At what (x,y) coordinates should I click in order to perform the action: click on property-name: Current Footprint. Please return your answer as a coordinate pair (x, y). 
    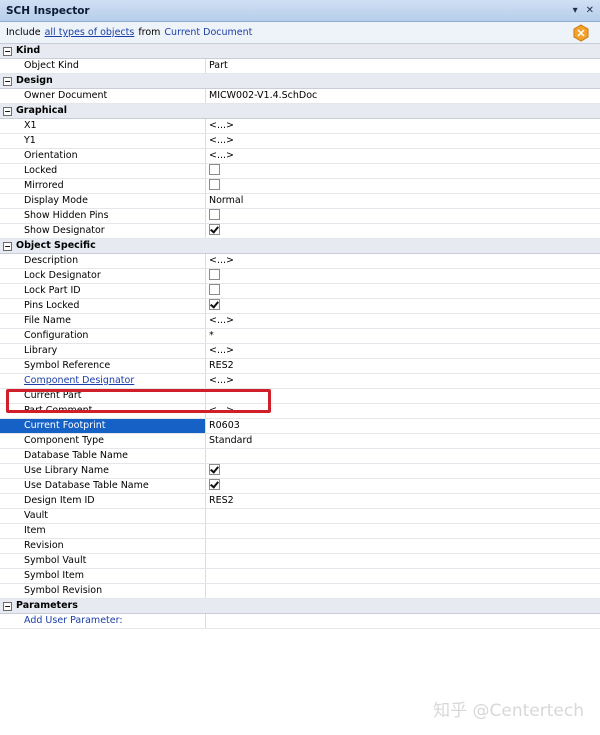
    Looking at the image, I should click on (103, 426).